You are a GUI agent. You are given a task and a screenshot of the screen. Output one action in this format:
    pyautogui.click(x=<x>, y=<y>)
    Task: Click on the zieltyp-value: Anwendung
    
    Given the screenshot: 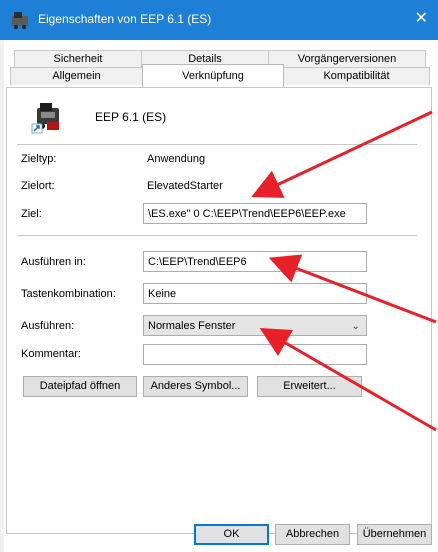 What is the action you would take?
    pyautogui.click(x=176, y=159)
    